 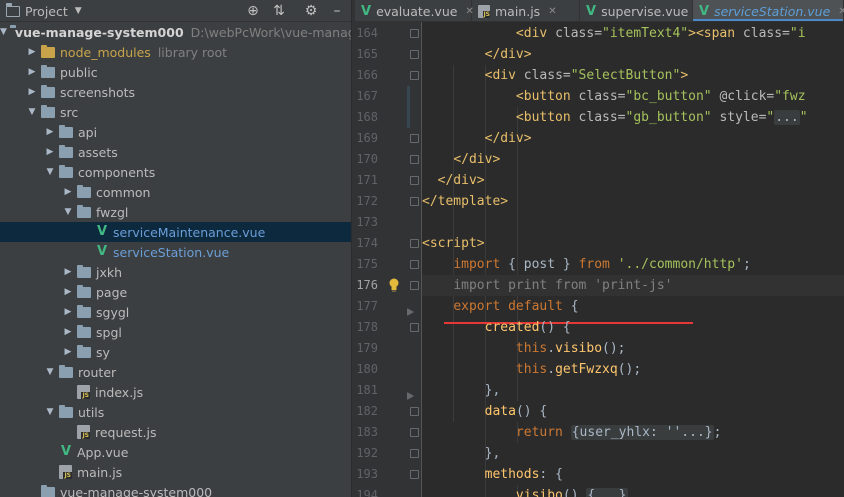 I want to click on tree-item-node-modules: ▶ node_modules library root, so click(x=175, y=52).